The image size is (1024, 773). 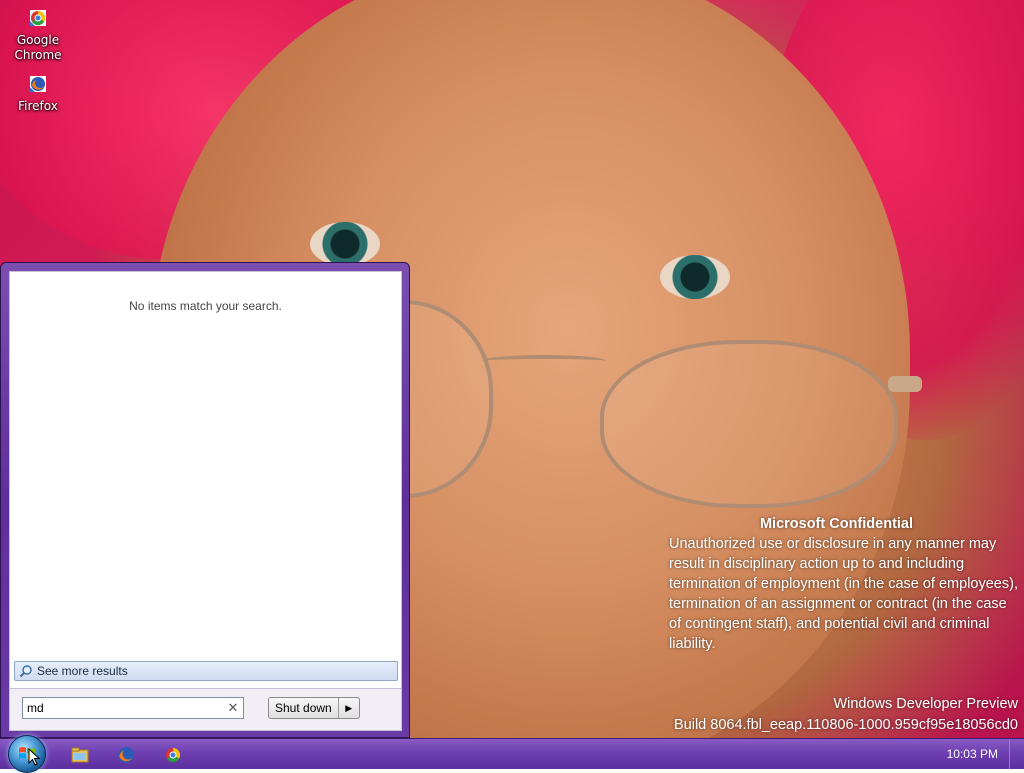 I want to click on build-product: Windows Developer Preview, so click(x=925, y=704).